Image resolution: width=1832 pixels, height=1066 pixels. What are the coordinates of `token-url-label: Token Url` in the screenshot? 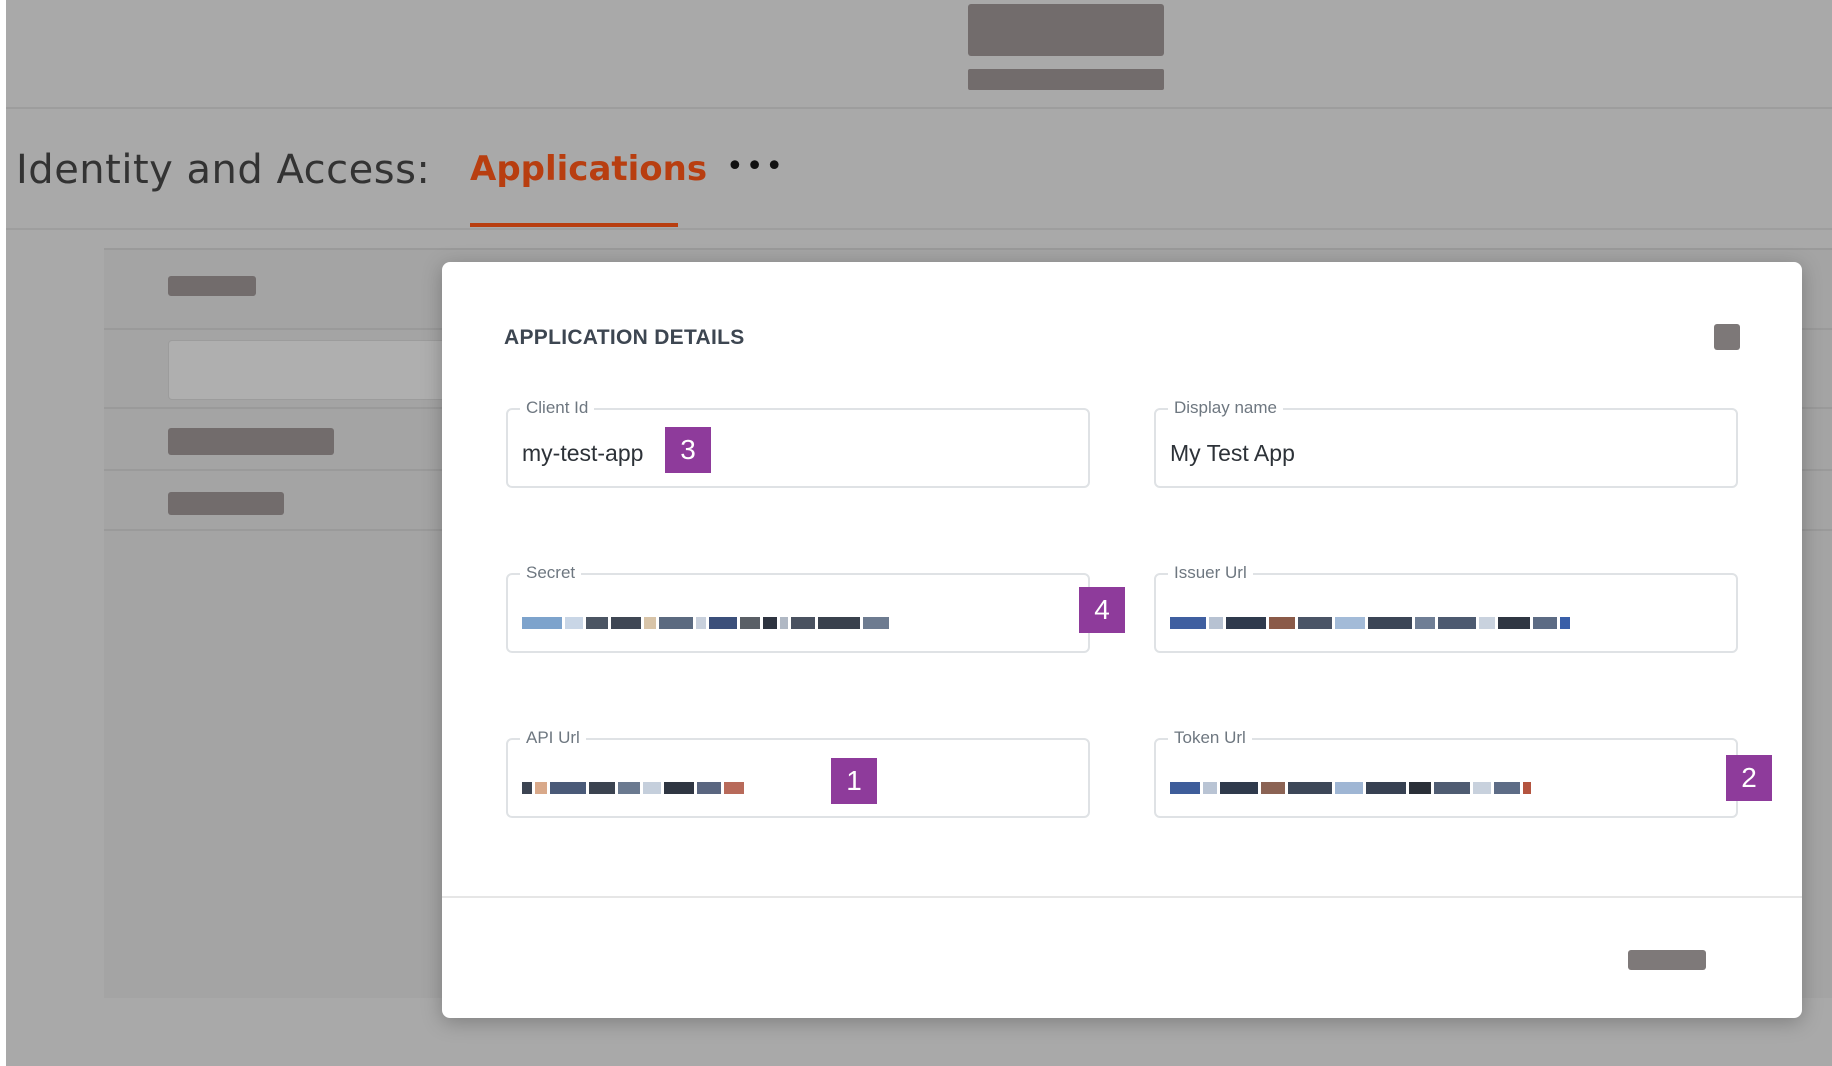 It's located at (1210, 738).